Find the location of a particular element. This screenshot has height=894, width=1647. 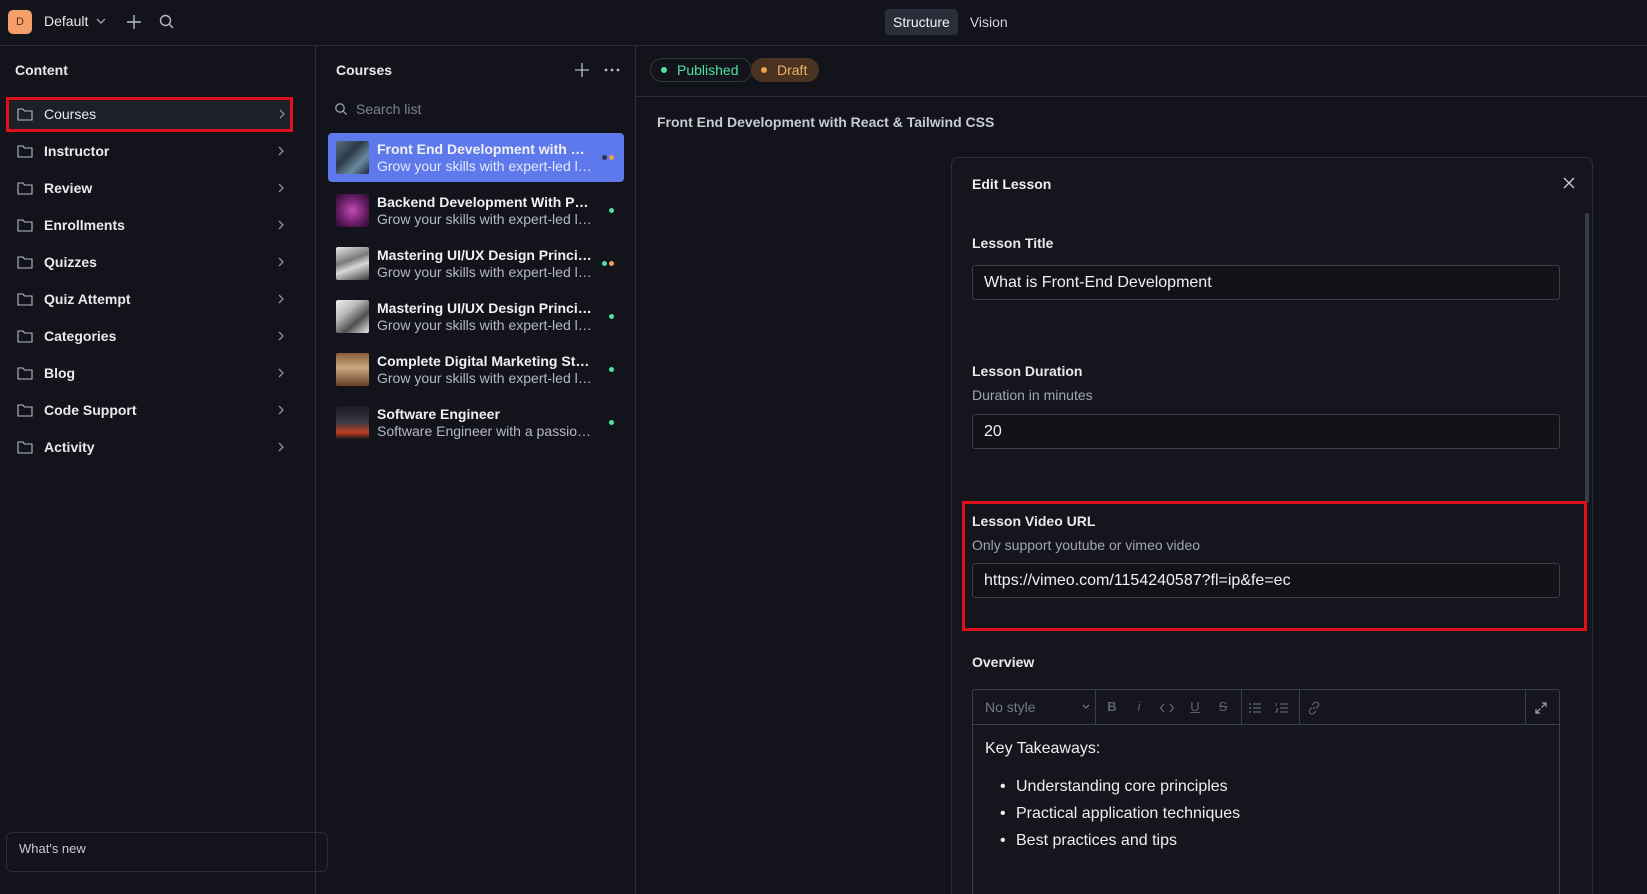

list-item: Best practices and tips is located at coordinates (1265, 845).